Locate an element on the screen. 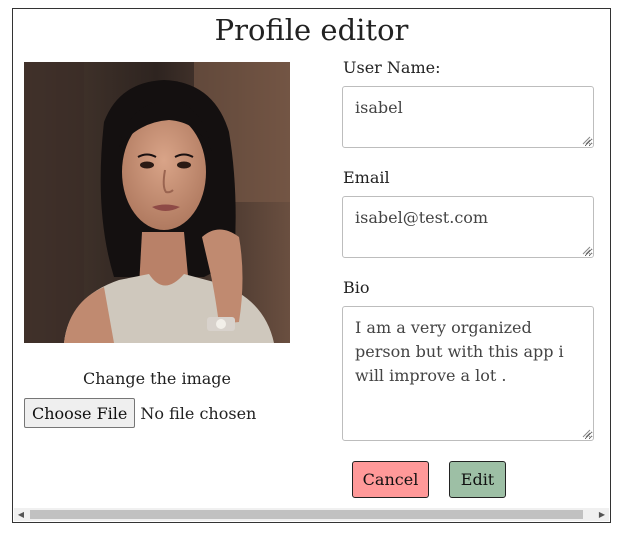 Image resolution: width=626 pixels, height=534 pixels. scroll-left-arrow-icon: ◀ is located at coordinates (21, 514).